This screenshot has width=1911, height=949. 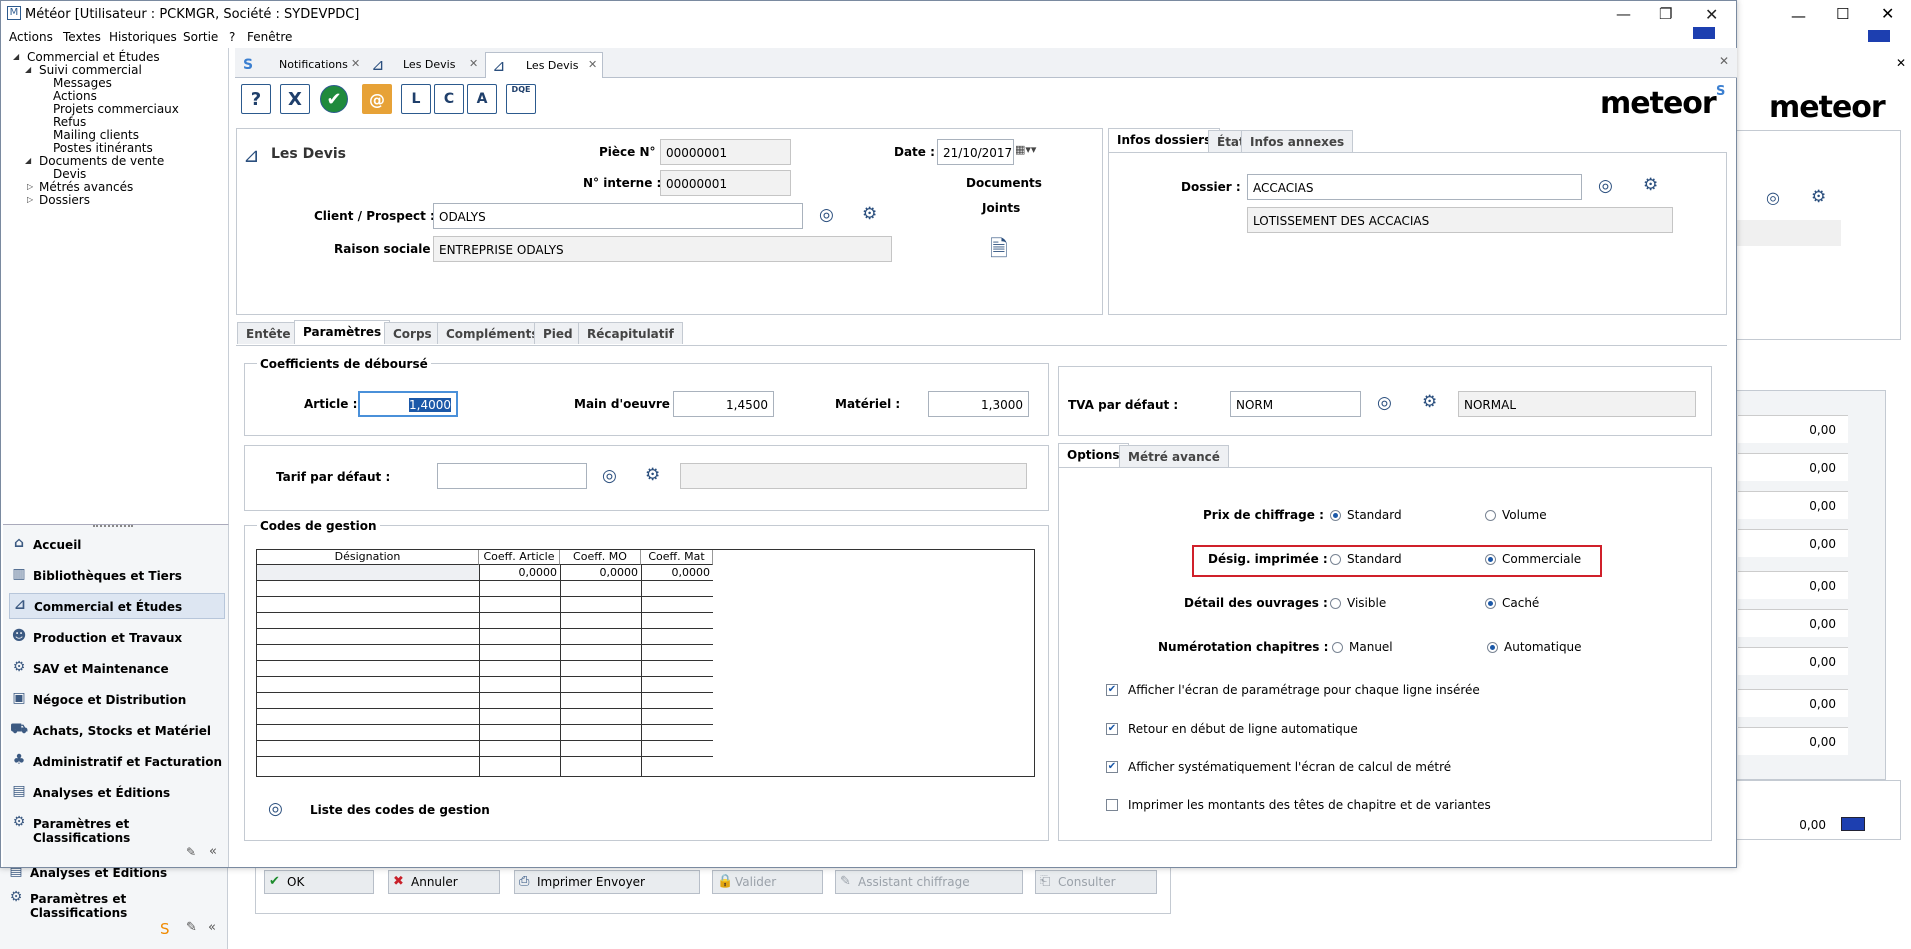 I want to click on menu-sortie: Sortie, so click(x=200, y=37).